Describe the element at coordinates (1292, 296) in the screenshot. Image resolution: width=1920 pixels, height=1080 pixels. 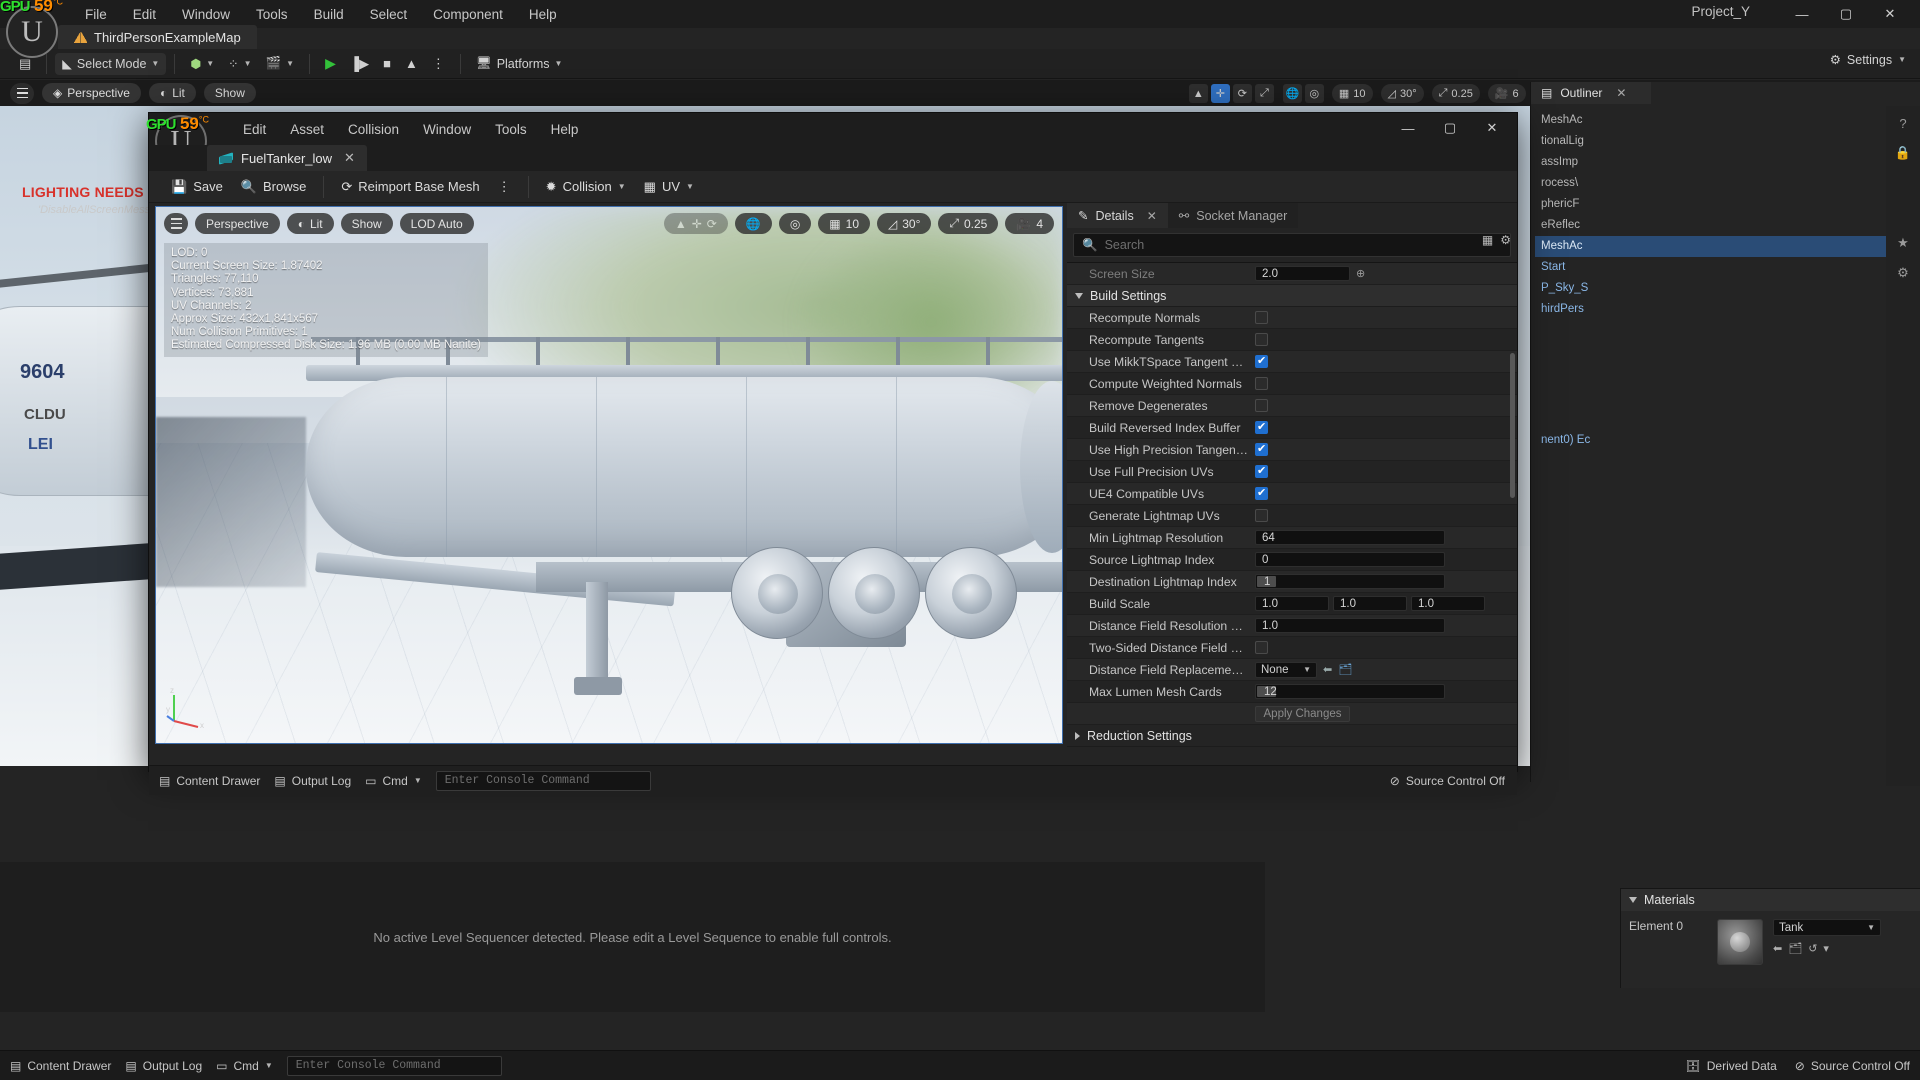
I see `section-build-settings: Build Settings` at that location.